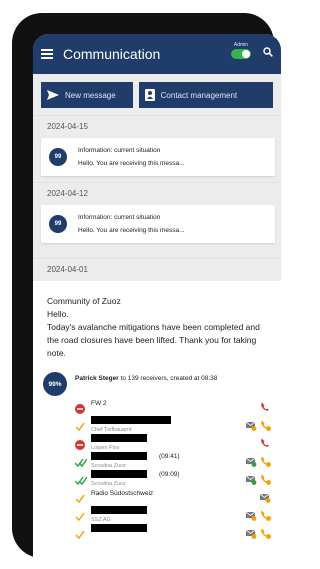  Describe the element at coordinates (160, 443) in the screenshot. I see `receiver-row: Loipen Pisv` at that location.